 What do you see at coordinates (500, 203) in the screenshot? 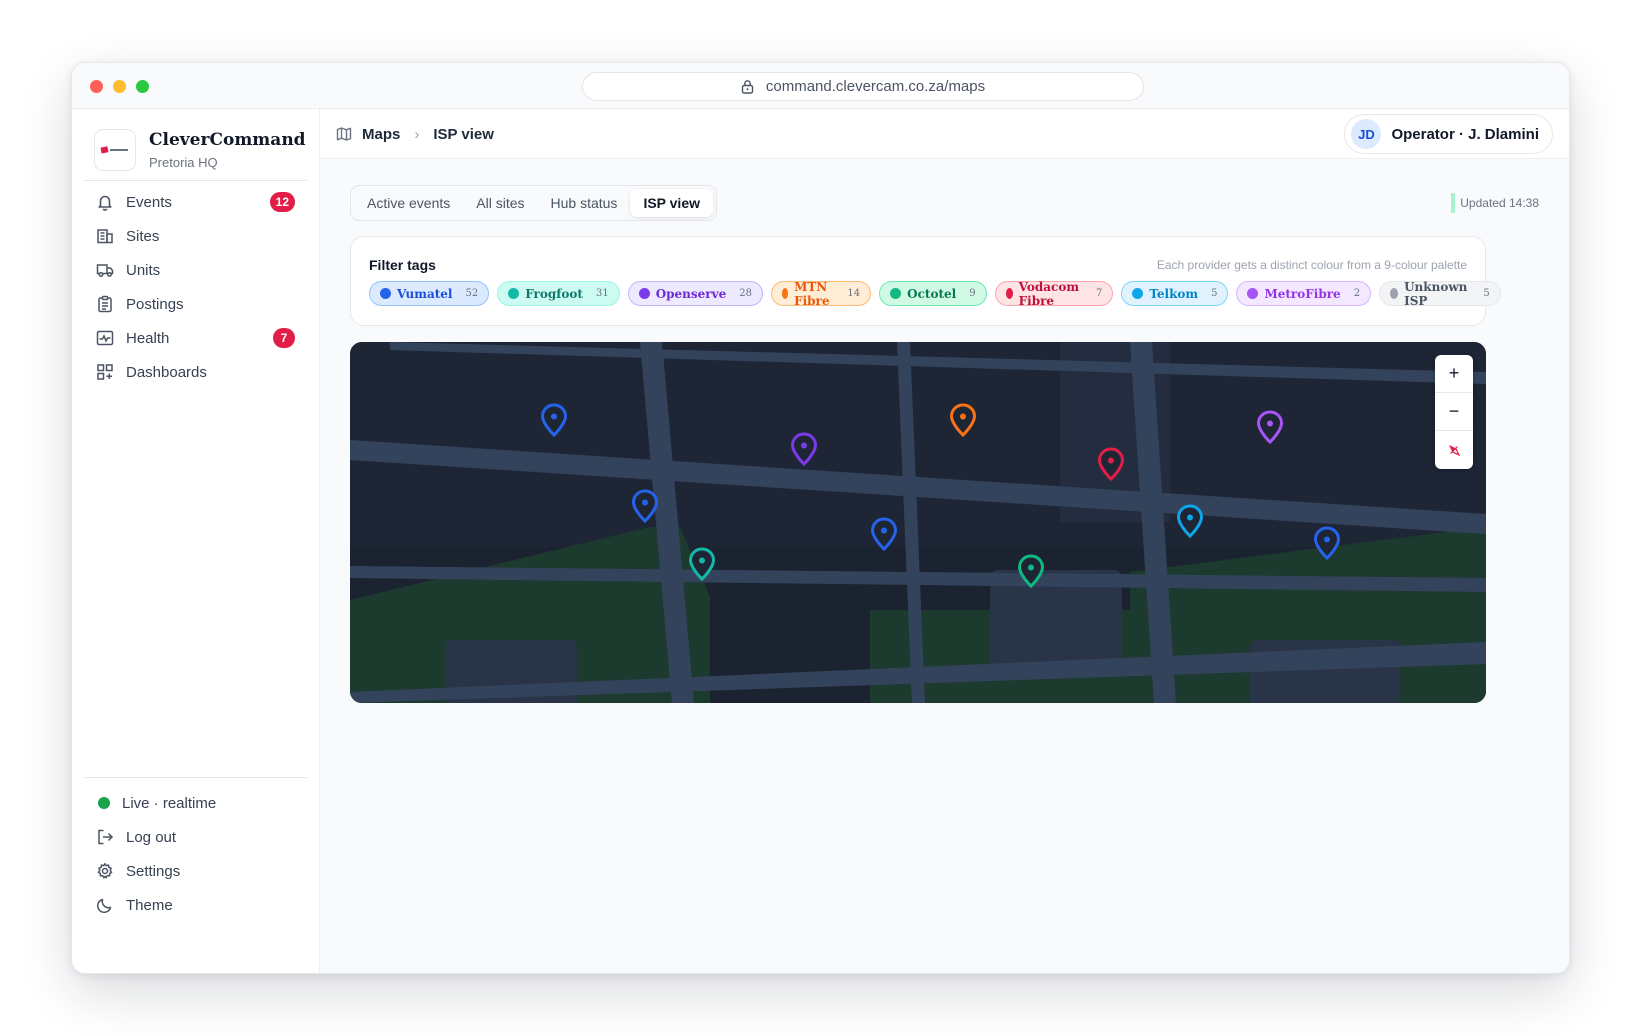
I see `tab-all-sites: All sites` at bounding box center [500, 203].